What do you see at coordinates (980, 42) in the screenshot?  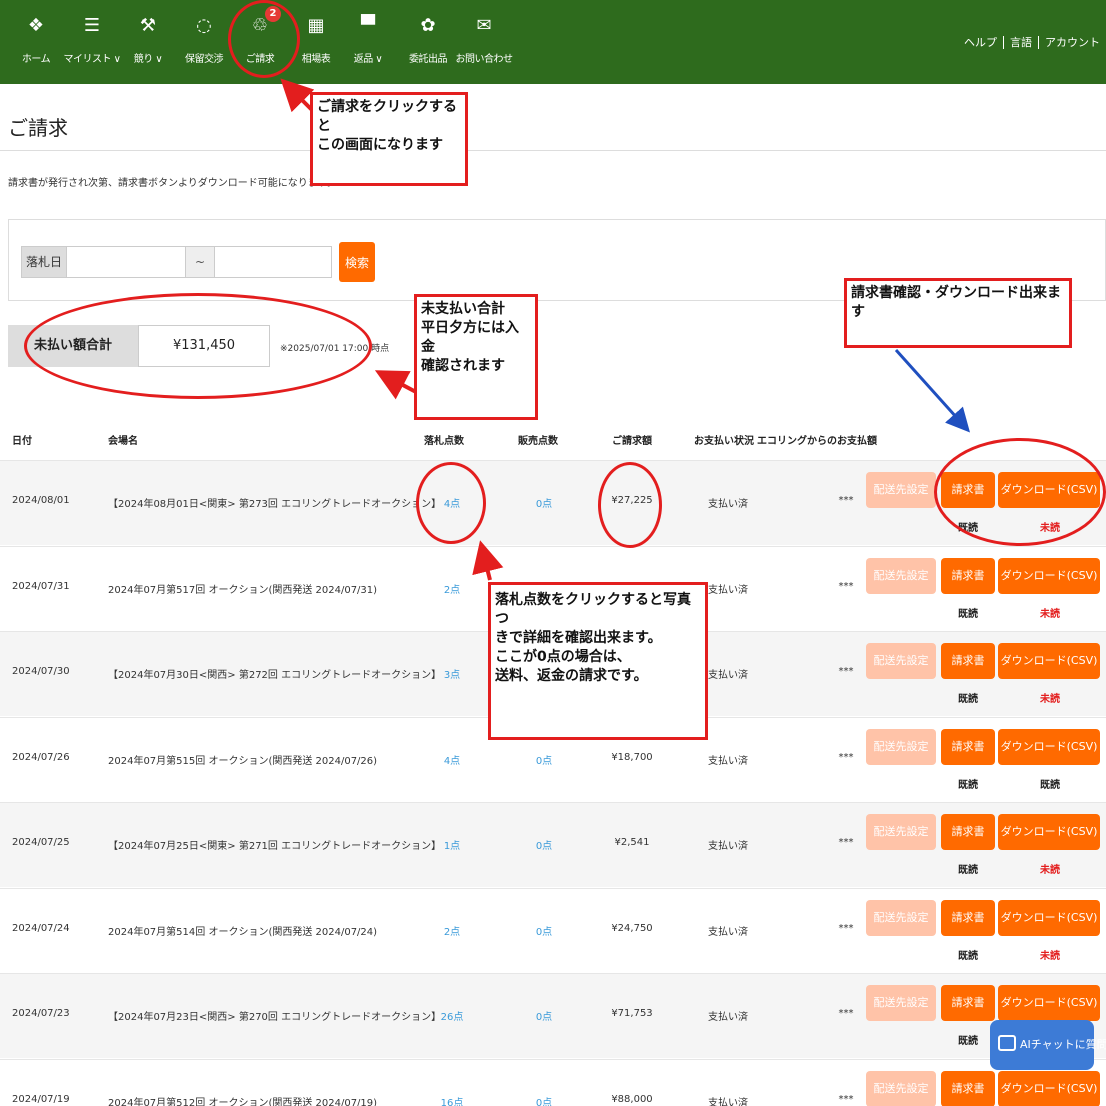 I see `help-link: ヘルプ` at bounding box center [980, 42].